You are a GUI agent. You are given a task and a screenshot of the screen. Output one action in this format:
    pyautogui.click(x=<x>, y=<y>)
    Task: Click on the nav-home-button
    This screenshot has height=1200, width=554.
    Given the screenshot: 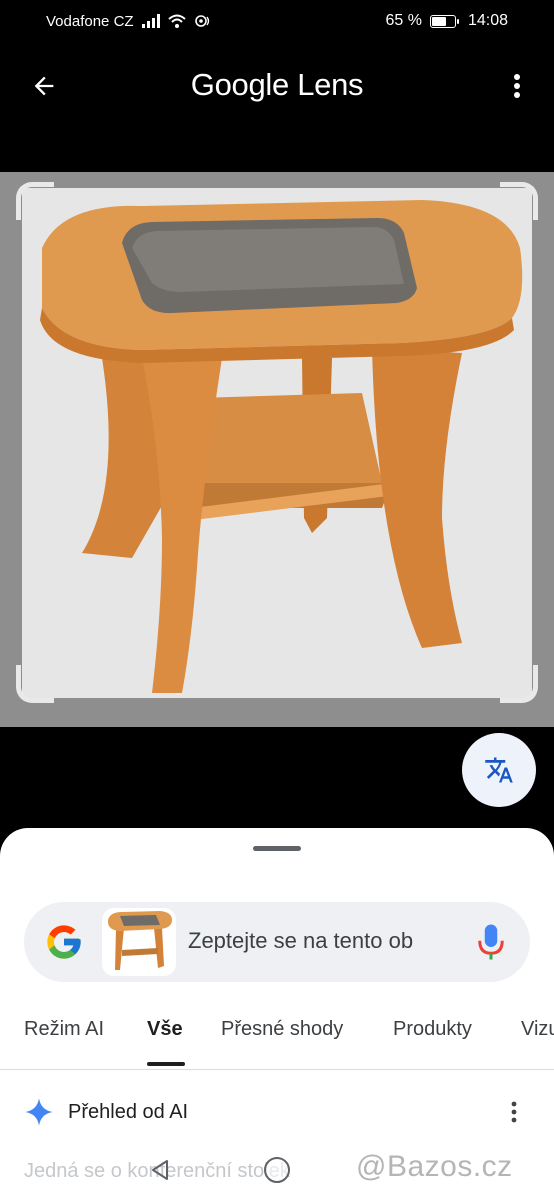 What is the action you would take?
    pyautogui.click(x=277, y=1170)
    